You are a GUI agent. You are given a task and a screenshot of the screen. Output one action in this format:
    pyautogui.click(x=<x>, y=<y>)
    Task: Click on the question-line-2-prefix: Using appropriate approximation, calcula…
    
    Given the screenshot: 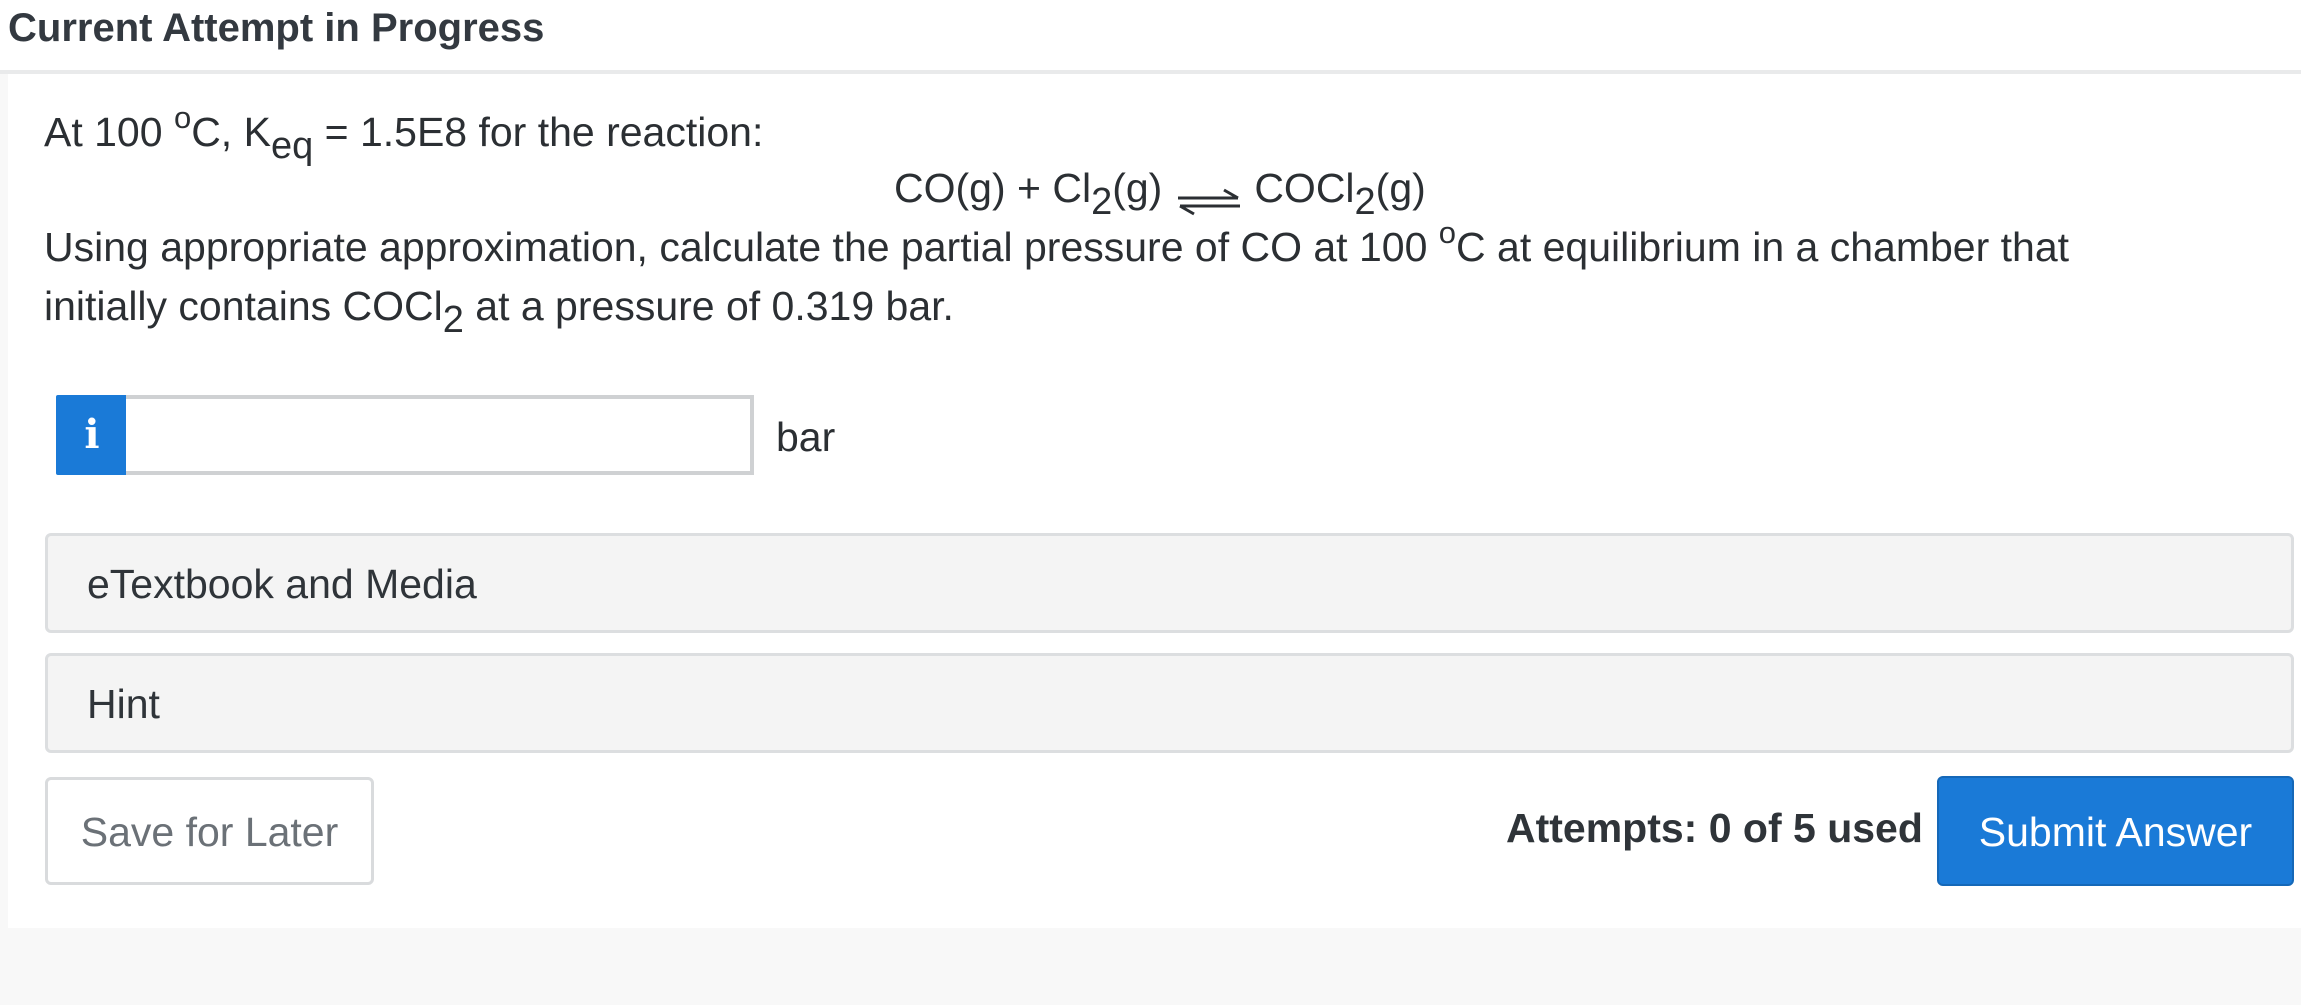 What is the action you would take?
    pyautogui.click(x=741, y=247)
    